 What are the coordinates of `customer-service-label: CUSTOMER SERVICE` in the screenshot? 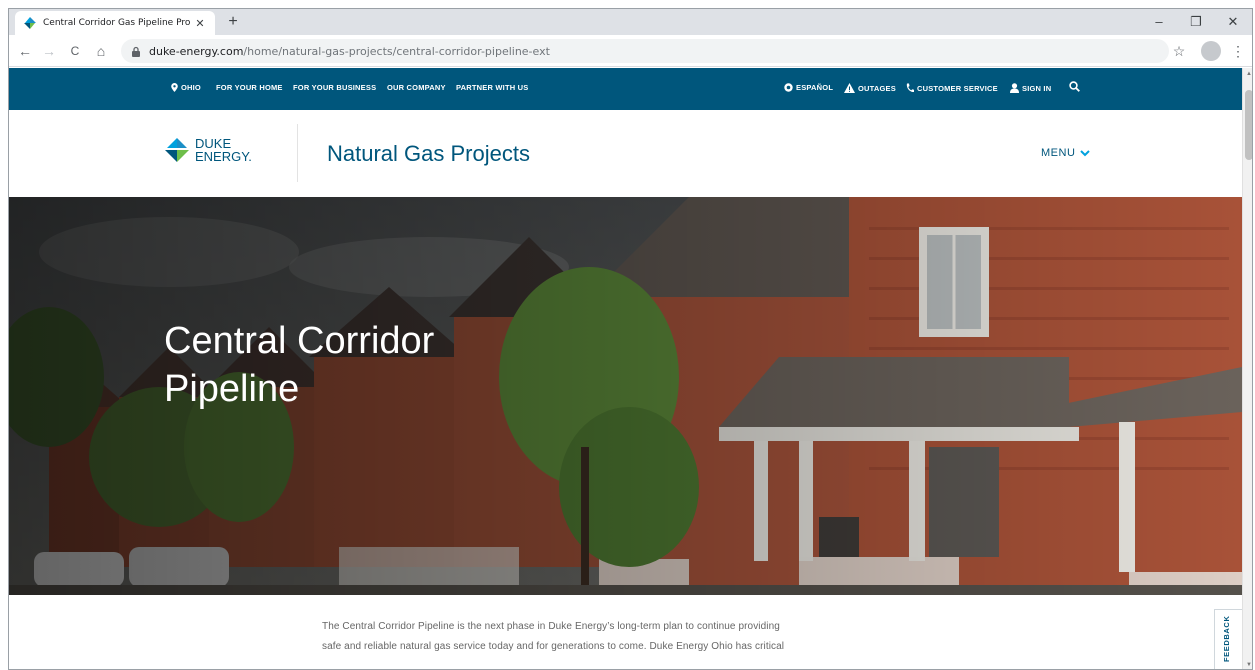 It's located at (957, 88).